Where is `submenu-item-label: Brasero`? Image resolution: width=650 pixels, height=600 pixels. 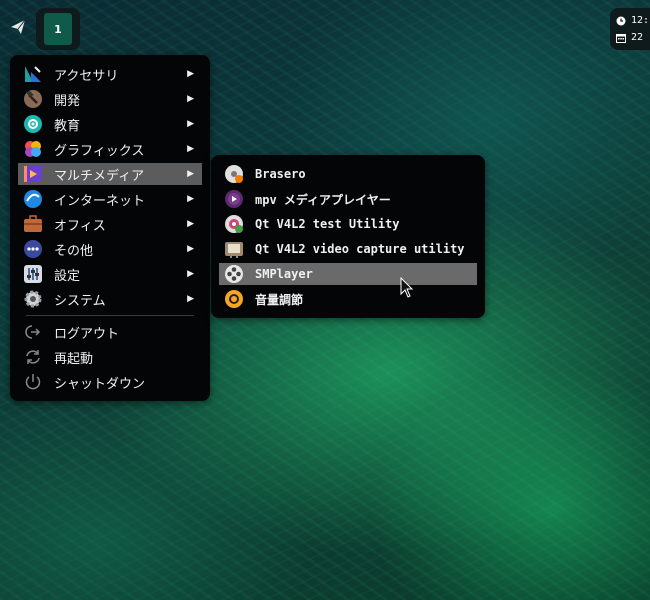 submenu-item-label: Brasero is located at coordinates (280, 174).